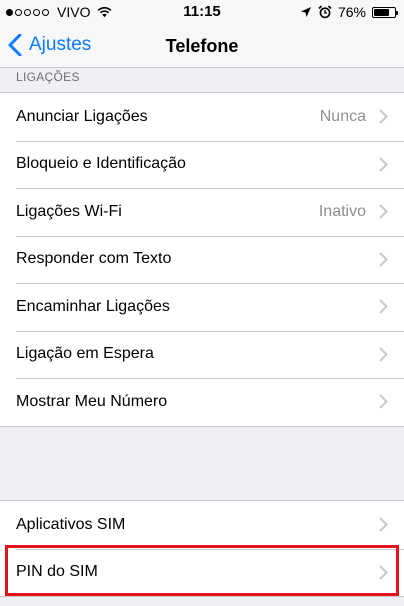  What do you see at coordinates (202, 117) in the screenshot?
I see `row-anunciar-ligacoes: Anunciar Ligações Nunca` at bounding box center [202, 117].